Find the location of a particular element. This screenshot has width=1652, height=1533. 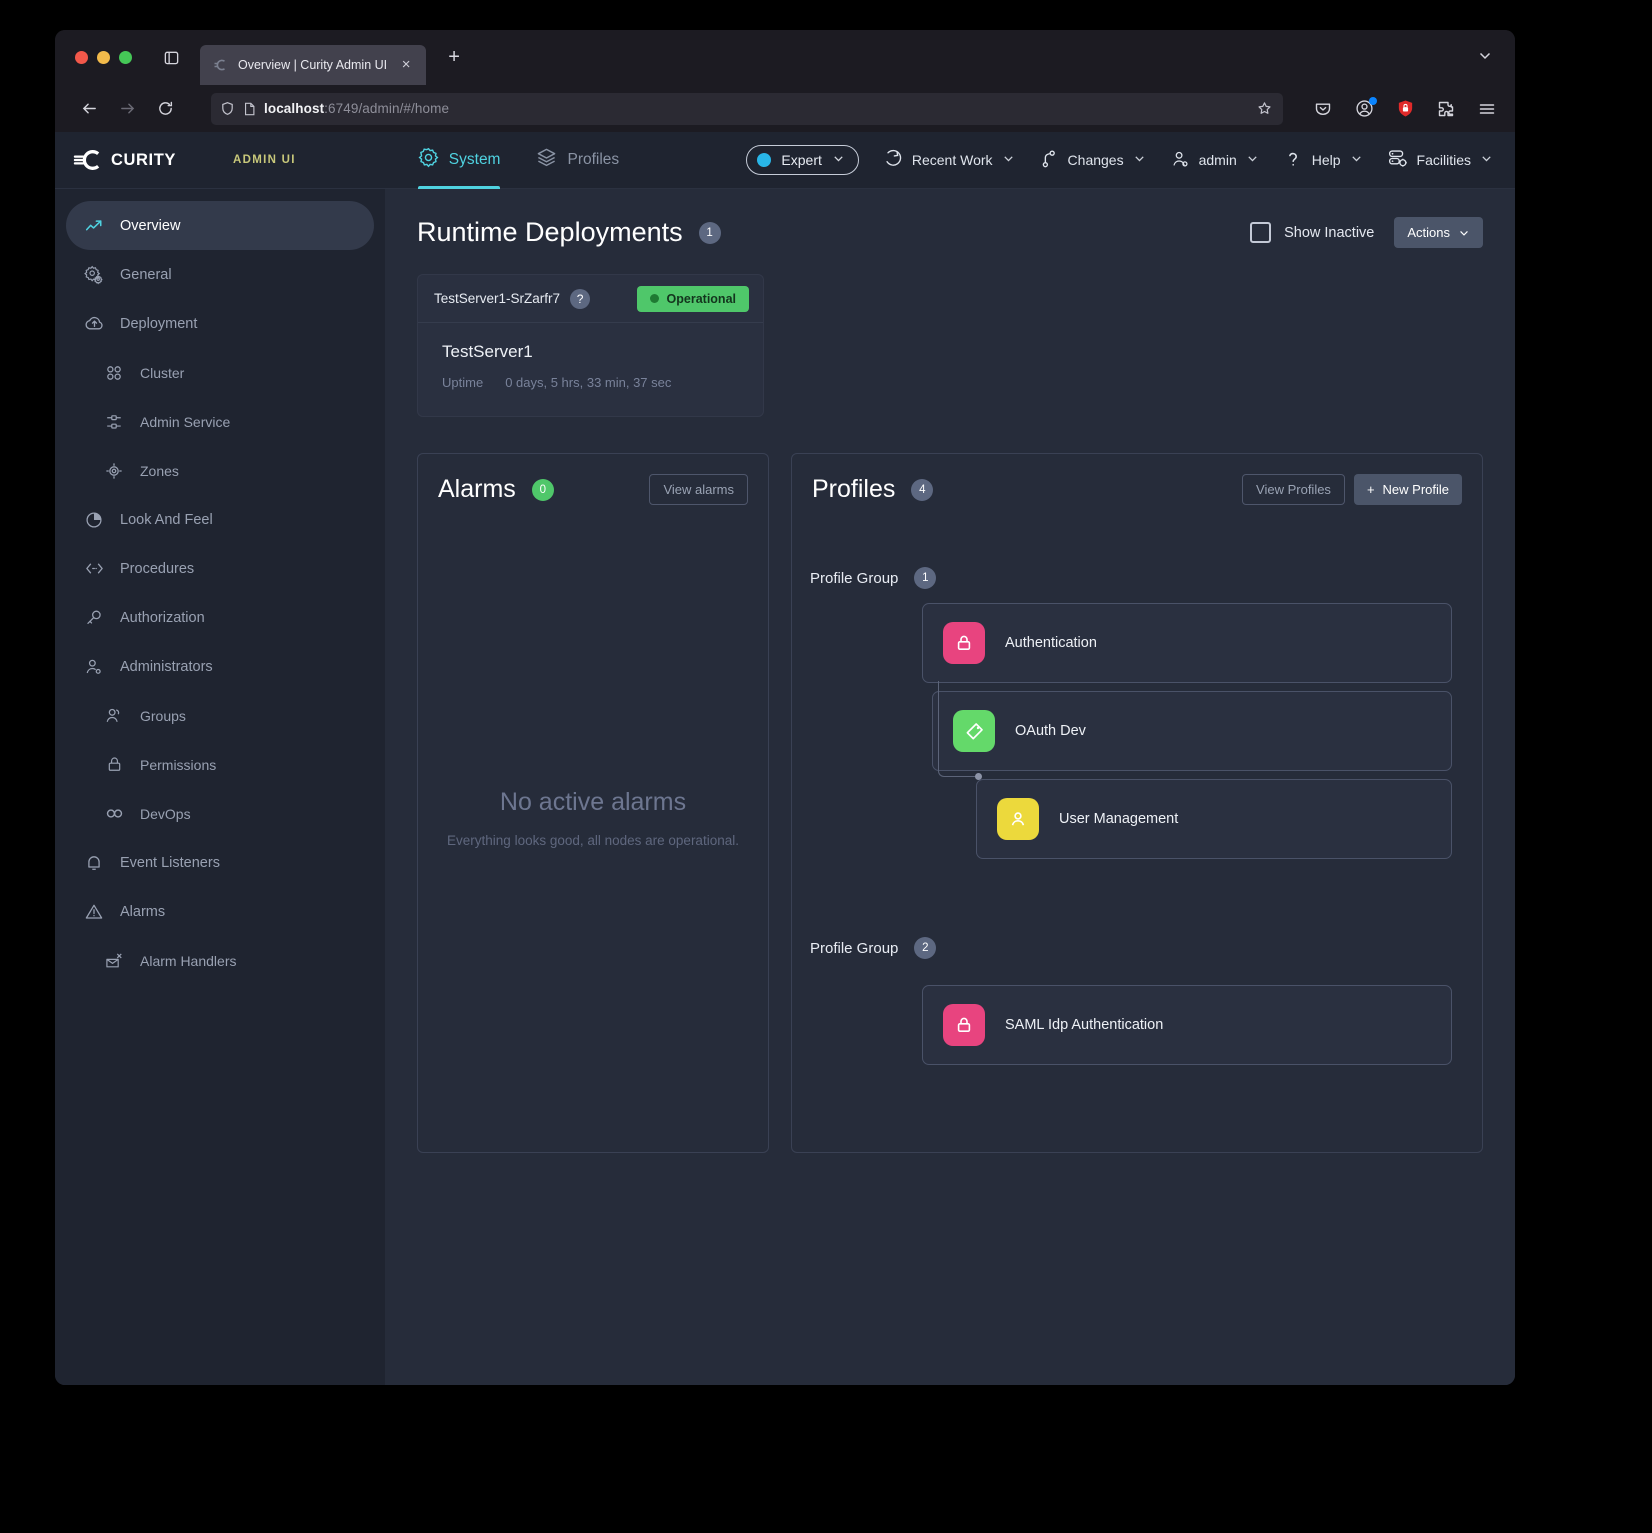

recent-work-menu: Recent Work is located at coordinates (949, 160).